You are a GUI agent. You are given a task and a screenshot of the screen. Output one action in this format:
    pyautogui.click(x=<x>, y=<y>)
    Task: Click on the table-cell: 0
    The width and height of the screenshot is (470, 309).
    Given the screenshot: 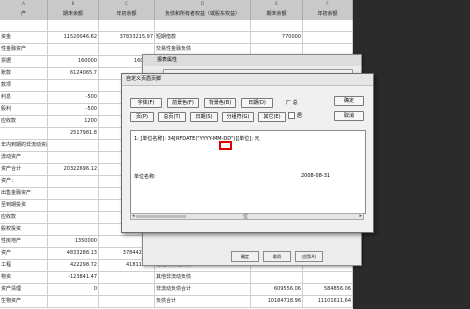 What is the action you would take?
    pyautogui.click(x=73, y=290)
    